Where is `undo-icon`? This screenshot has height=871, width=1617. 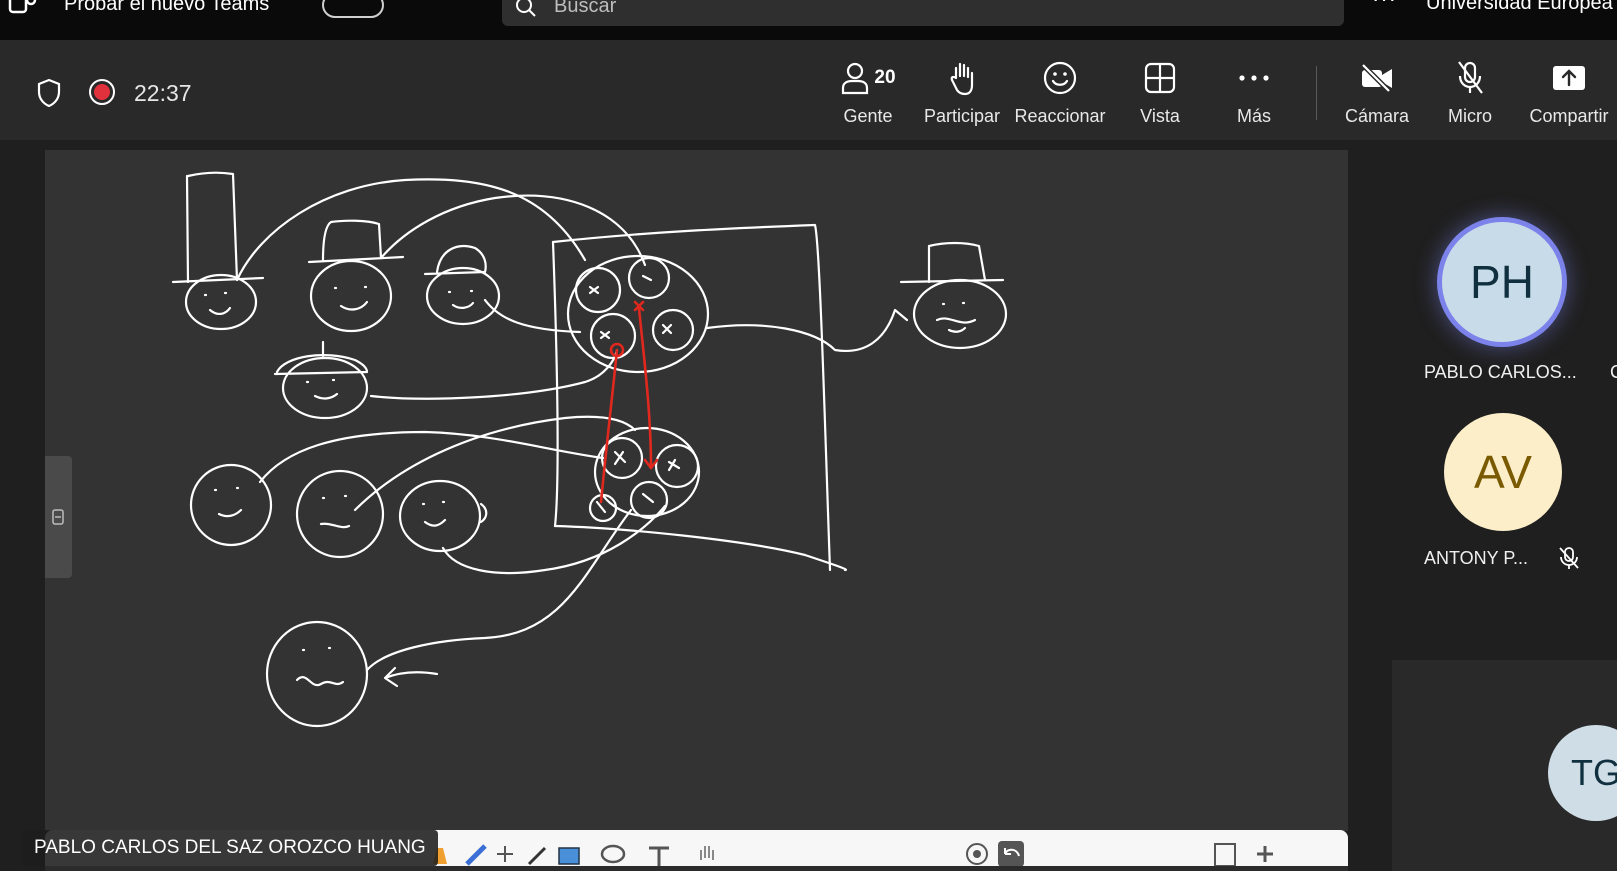 undo-icon is located at coordinates (1011, 854).